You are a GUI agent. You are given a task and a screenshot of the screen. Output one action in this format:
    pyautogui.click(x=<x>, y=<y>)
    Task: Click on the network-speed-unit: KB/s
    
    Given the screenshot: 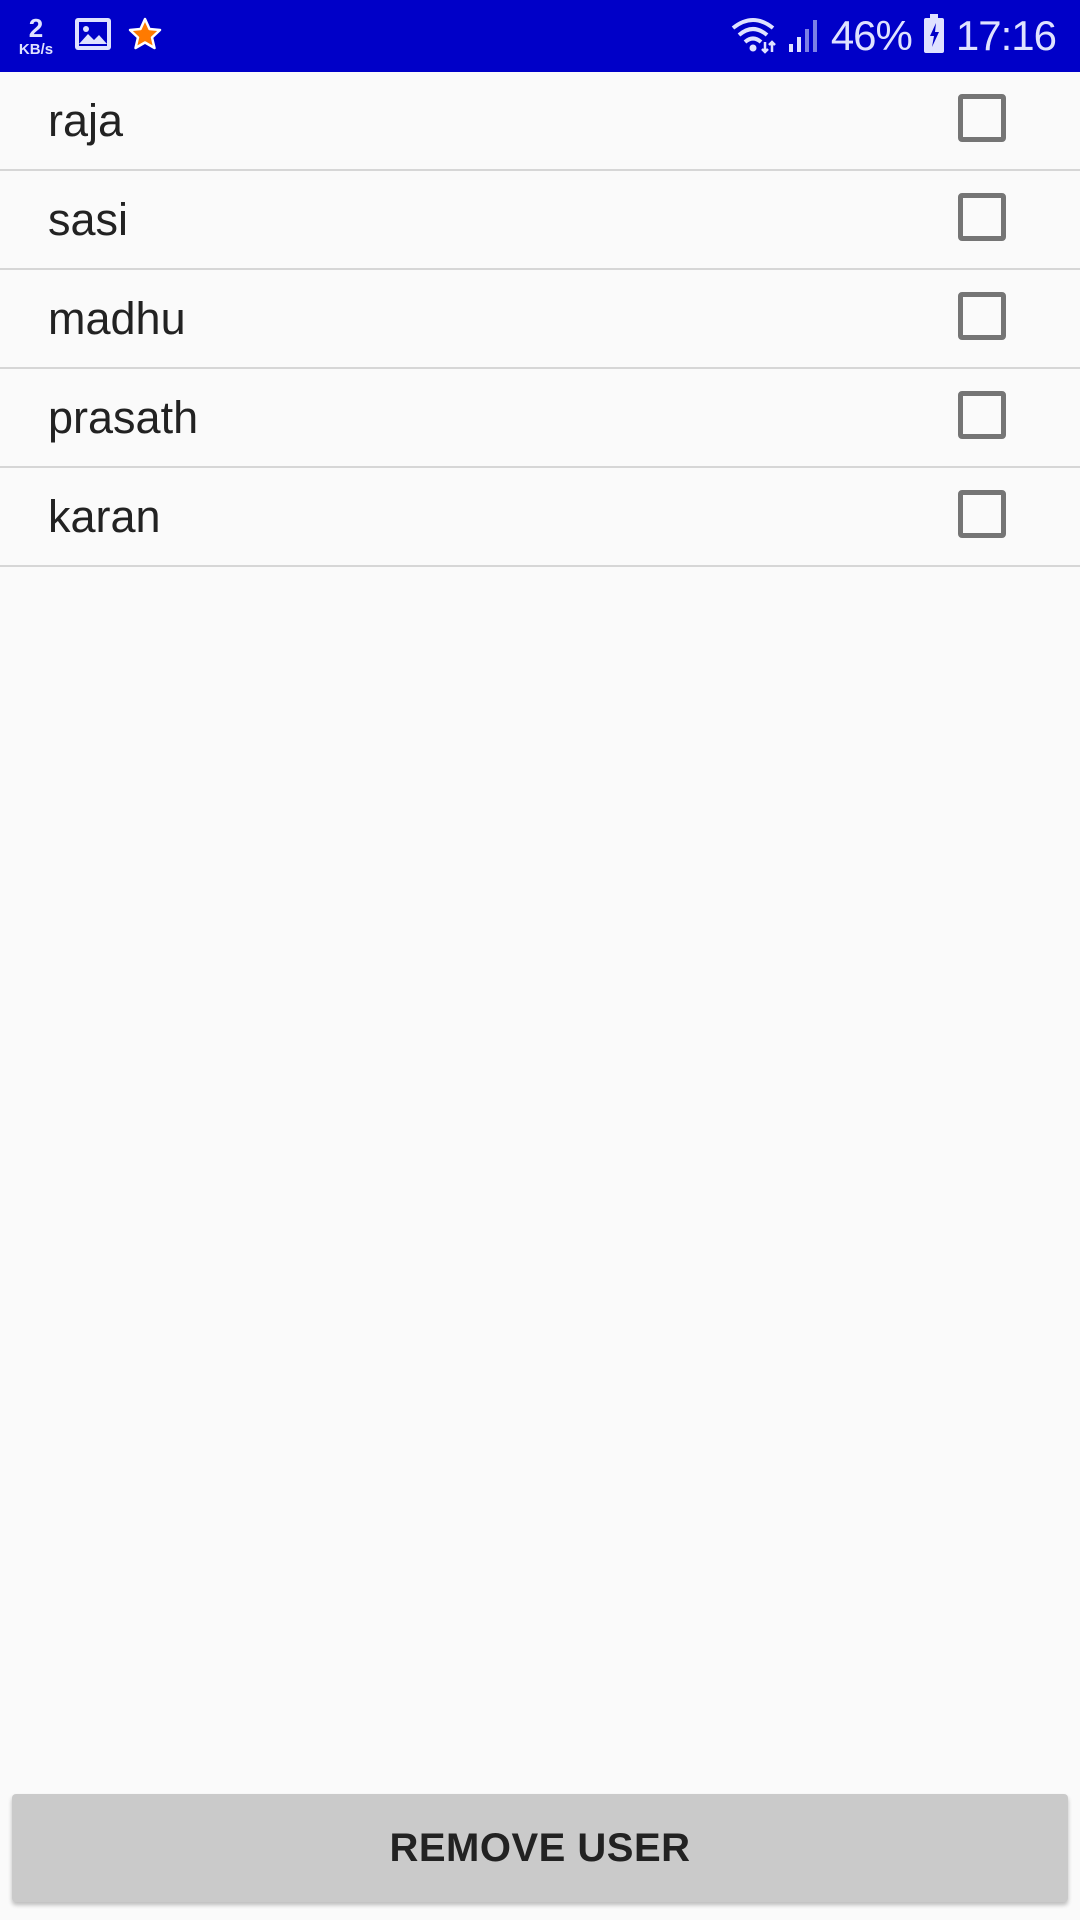 What is the action you would take?
    pyautogui.click(x=36, y=49)
    